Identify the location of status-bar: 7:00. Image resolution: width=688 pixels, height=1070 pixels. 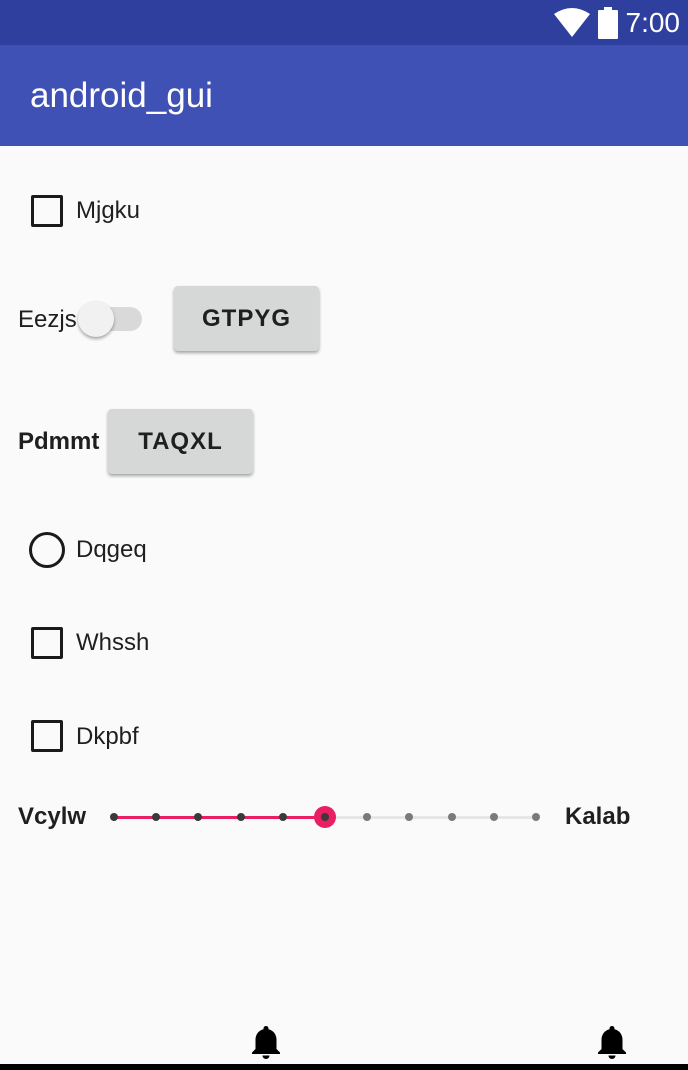
(344, 22).